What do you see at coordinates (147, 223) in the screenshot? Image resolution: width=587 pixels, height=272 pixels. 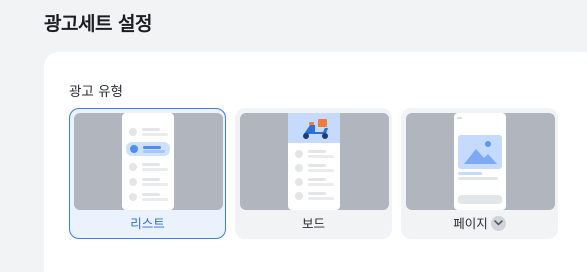 I see `ad-type-label: 리스트` at bounding box center [147, 223].